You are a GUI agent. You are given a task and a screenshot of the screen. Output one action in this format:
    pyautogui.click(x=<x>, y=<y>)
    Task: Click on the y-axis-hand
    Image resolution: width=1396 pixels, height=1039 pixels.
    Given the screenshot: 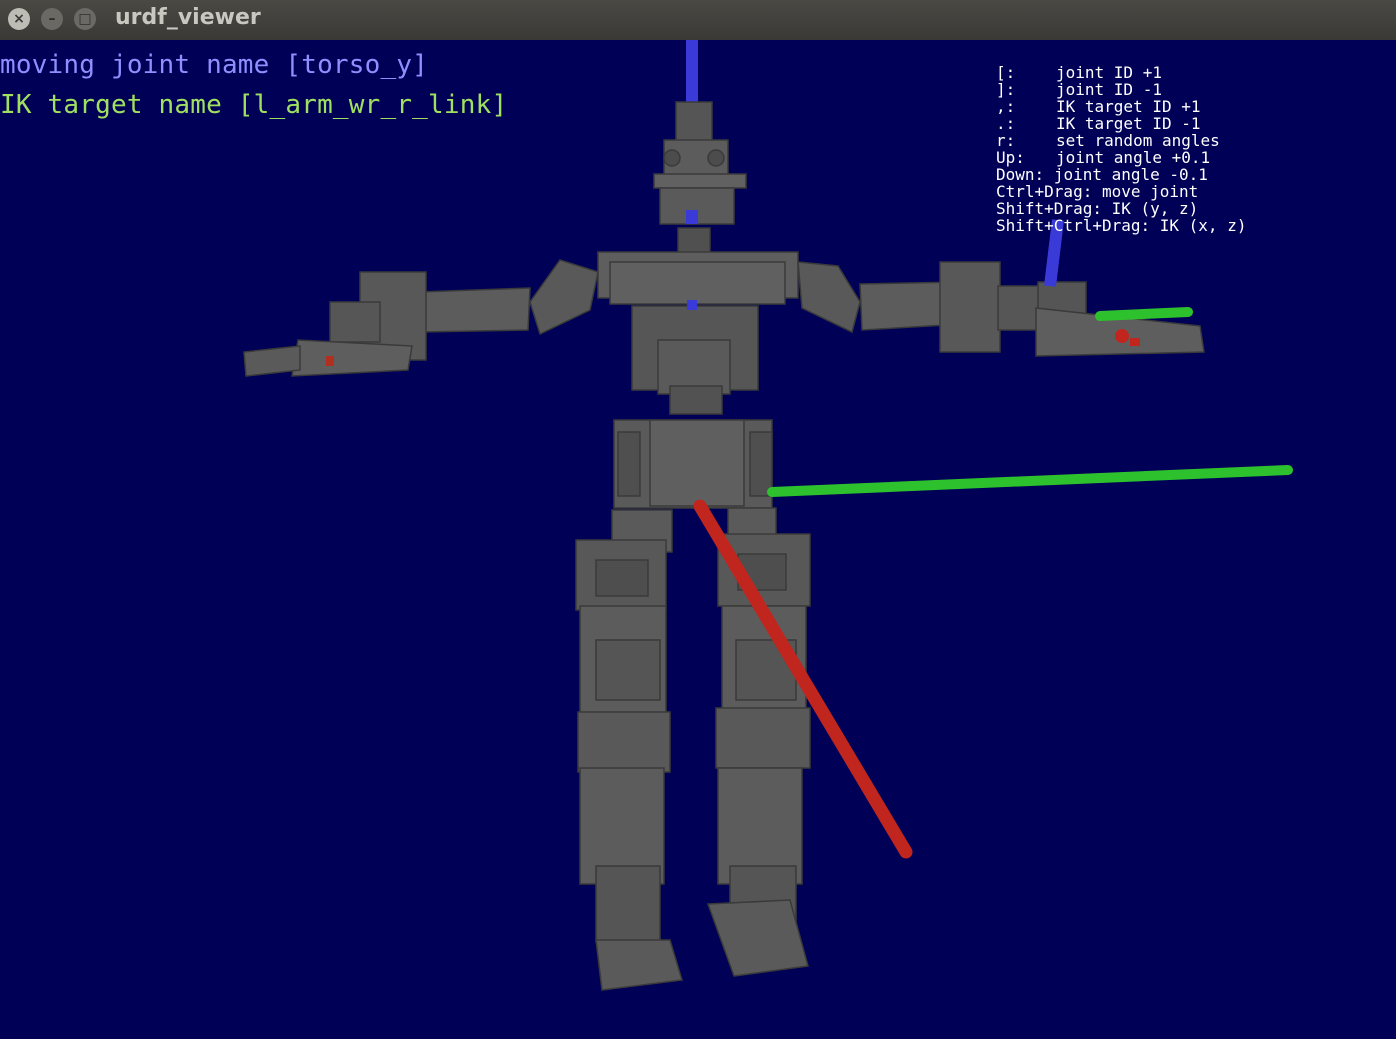 What is the action you would take?
    pyautogui.click(x=1144, y=314)
    